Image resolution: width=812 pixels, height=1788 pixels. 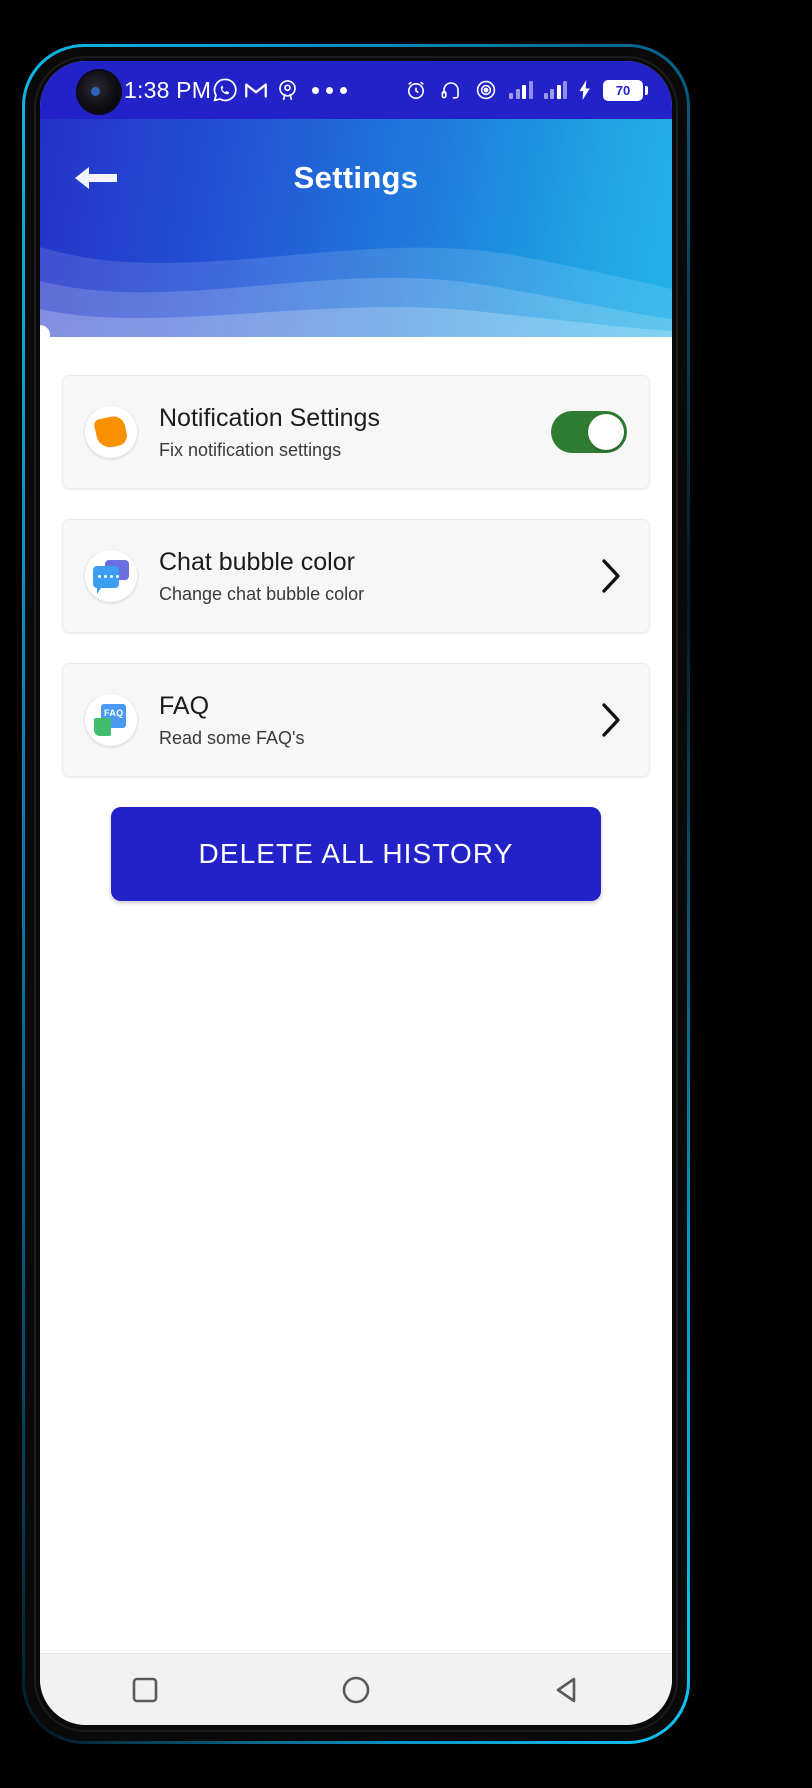 What do you see at coordinates (257, 561) in the screenshot?
I see `settings-item-title: Chat bubble color` at bounding box center [257, 561].